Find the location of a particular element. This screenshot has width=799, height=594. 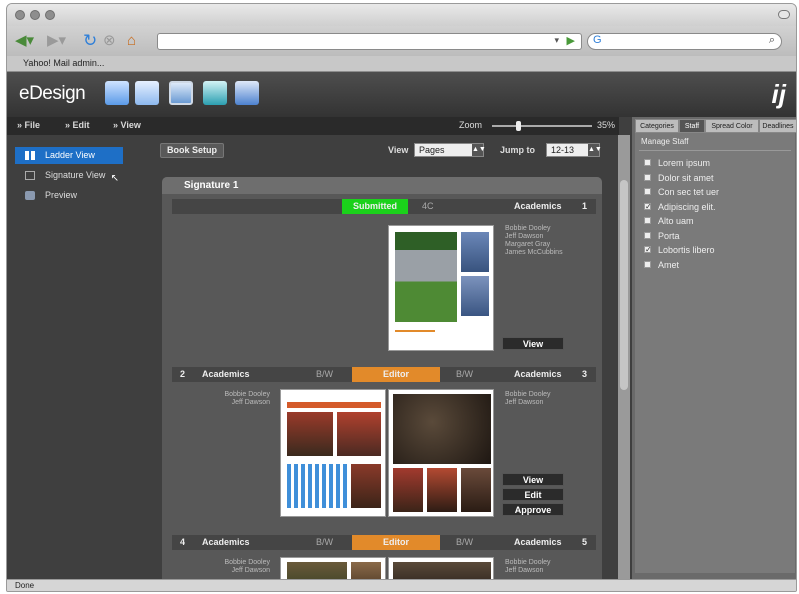

checklist-icon is located at coordinates (247, 93).